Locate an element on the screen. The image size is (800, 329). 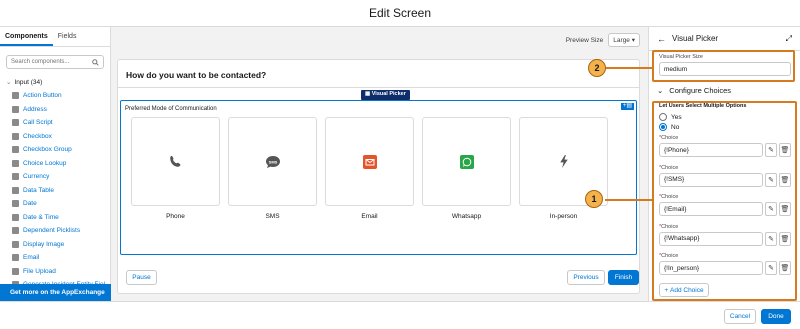
preview-size-value: Large is located at coordinates (621, 40).